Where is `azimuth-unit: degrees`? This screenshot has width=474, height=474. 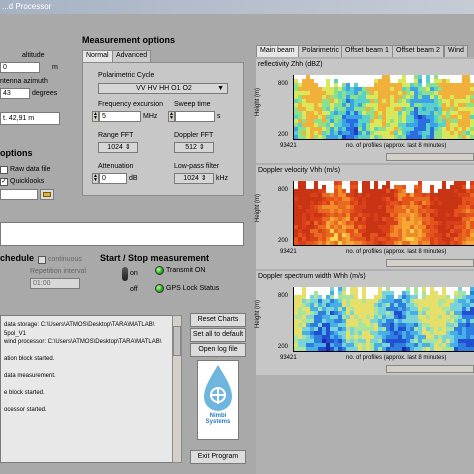
azimuth-unit: degrees is located at coordinates (45, 93).